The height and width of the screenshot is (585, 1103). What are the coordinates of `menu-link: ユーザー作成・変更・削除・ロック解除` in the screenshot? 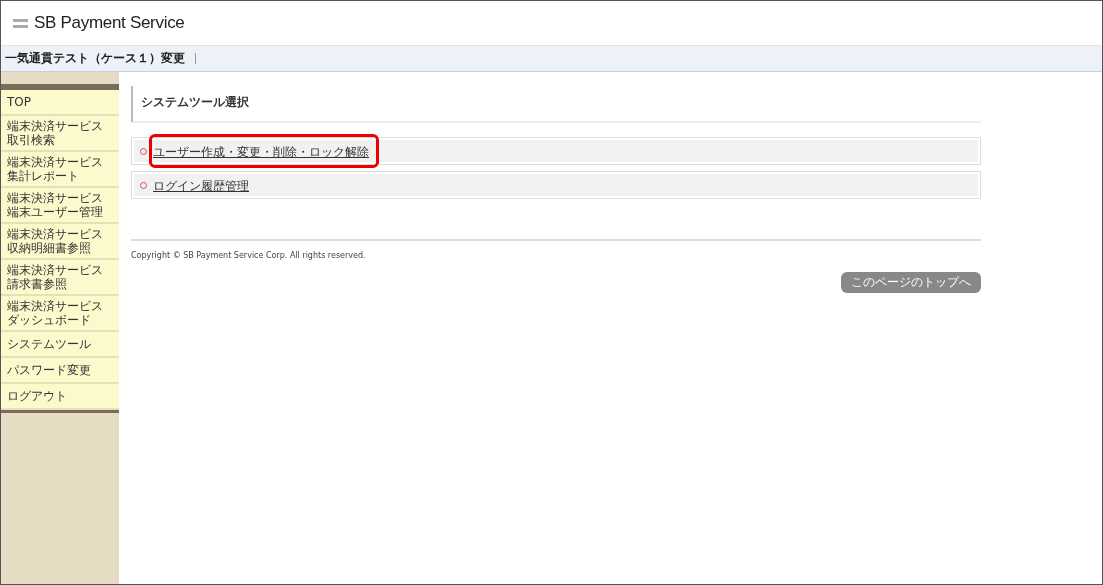 It's located at (261, 152).